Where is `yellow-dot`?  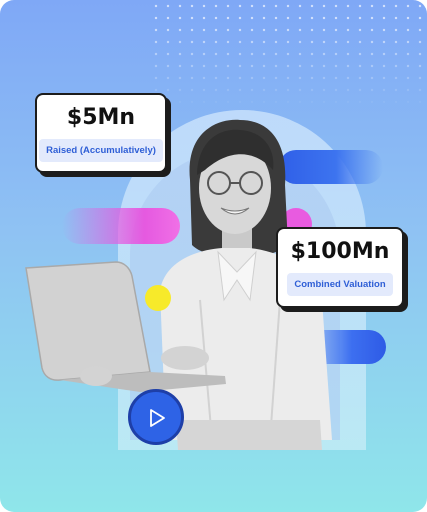 yellow-dot is located at coordinates (158, 298).